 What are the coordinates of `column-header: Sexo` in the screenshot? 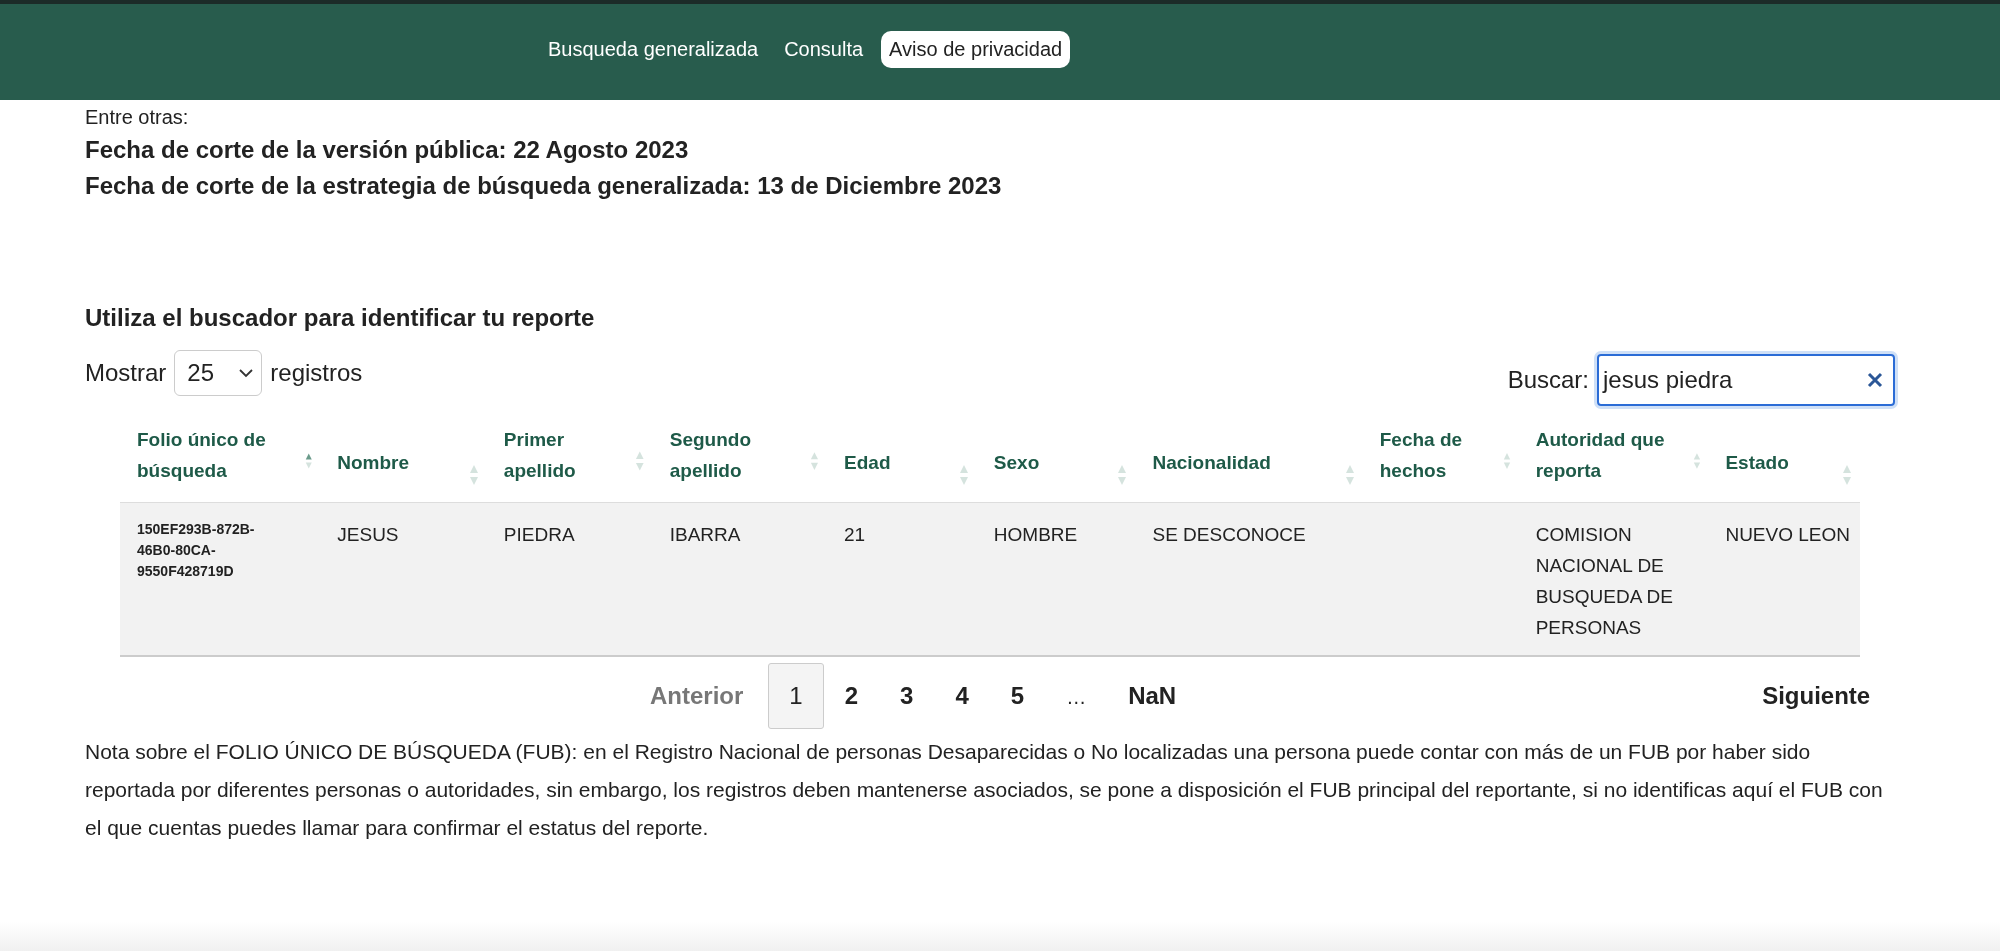 It's located at (1016, 462).